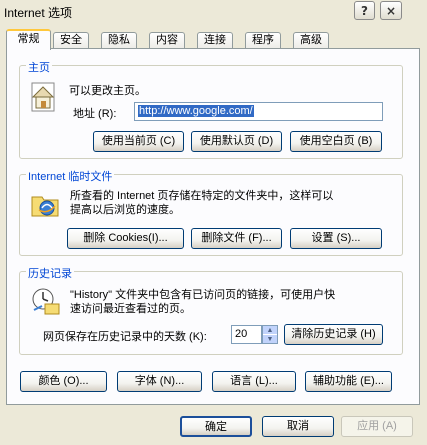  Describe the element at coordinates (138, 141) in the screenshot. I see `use-current-button: 使用当前页 (C)` at that location.